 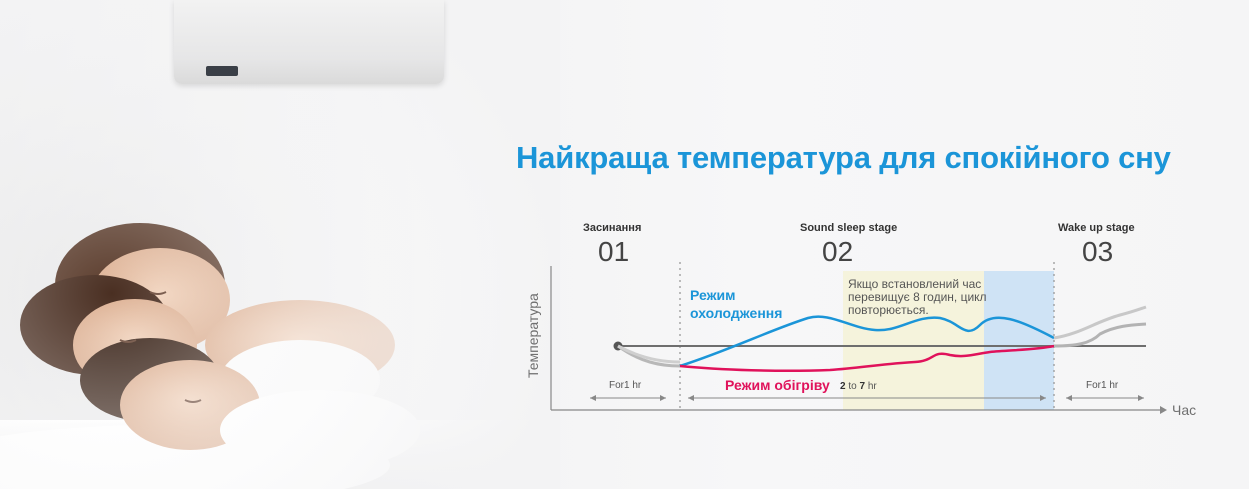 What do you see at coordinates (736, 304) in the screenshot?
I see `cooling-mode-label: Режим охолодження` at bounding box center [736, 304].